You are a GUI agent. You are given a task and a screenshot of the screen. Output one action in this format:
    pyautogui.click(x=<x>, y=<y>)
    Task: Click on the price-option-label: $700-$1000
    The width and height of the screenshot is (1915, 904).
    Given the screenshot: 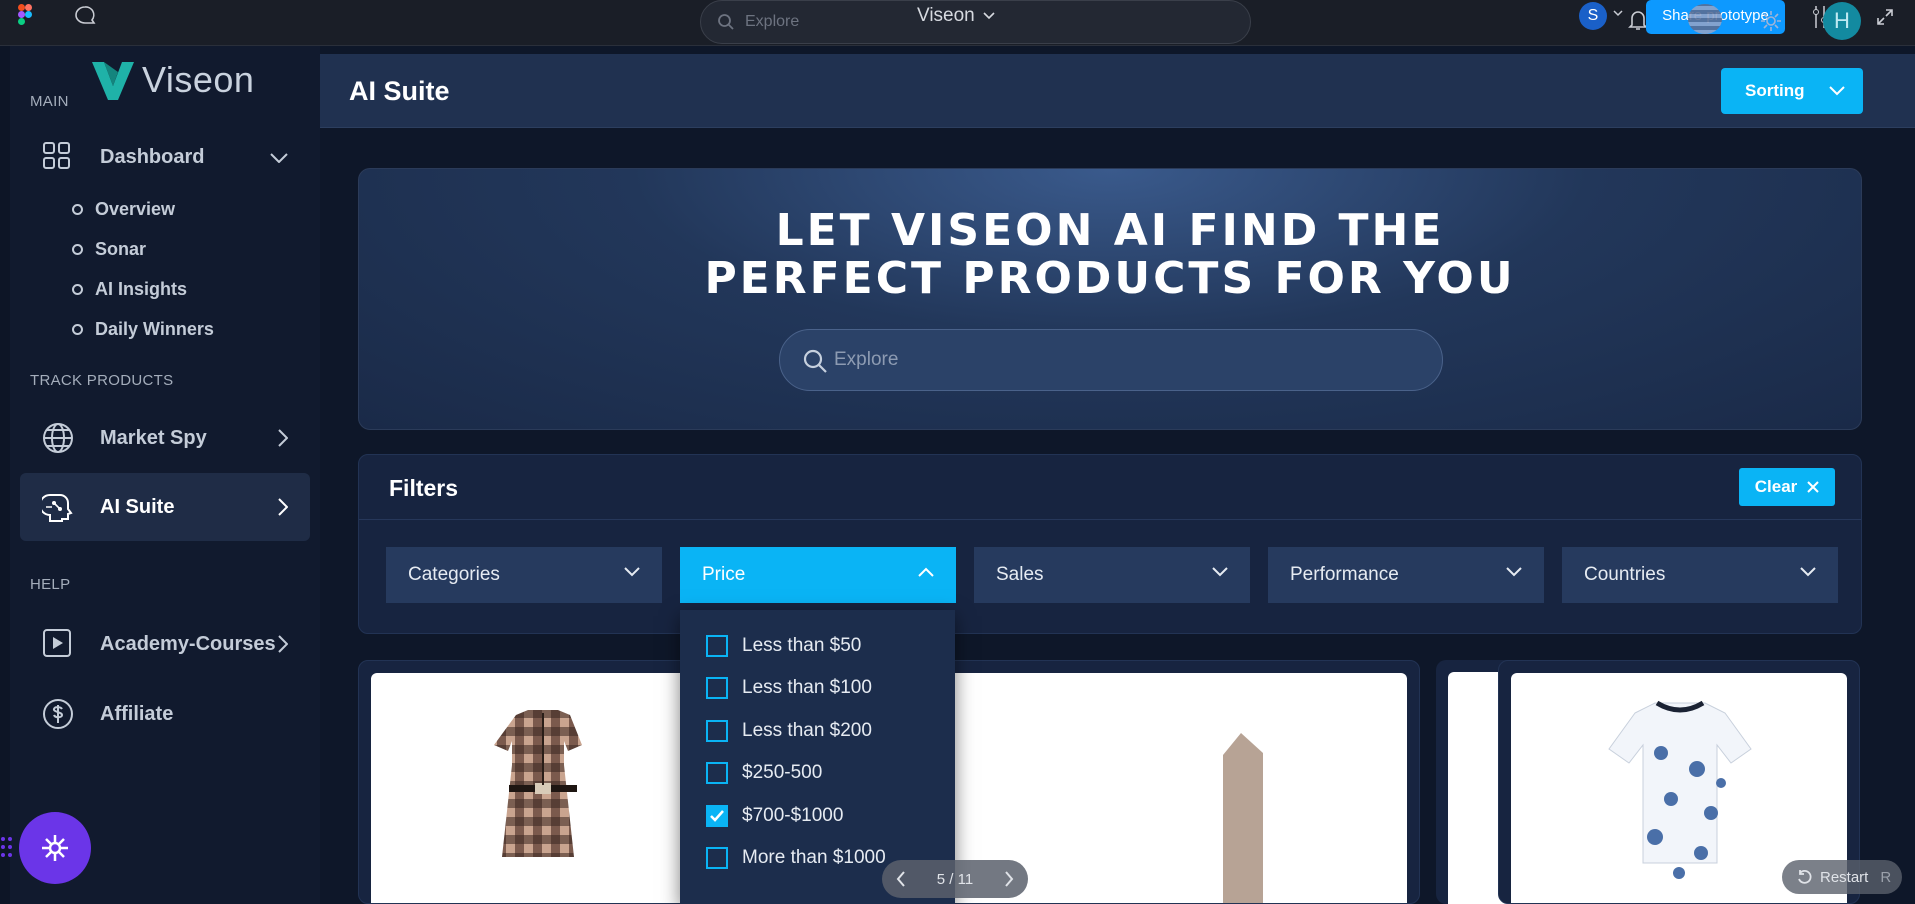 What is the action you would take?
    pyautogui.click(x=793, y=815)
    